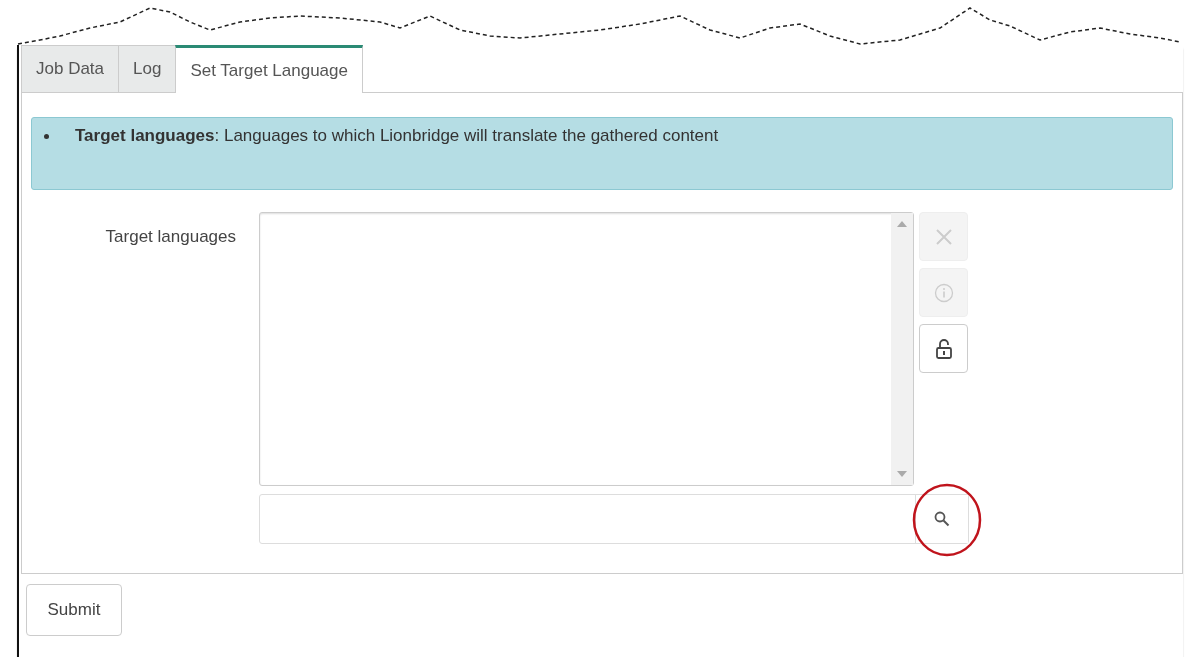 This screenshot has width=1195, height=659. I want to click on tab: Log, so click(147, 68).